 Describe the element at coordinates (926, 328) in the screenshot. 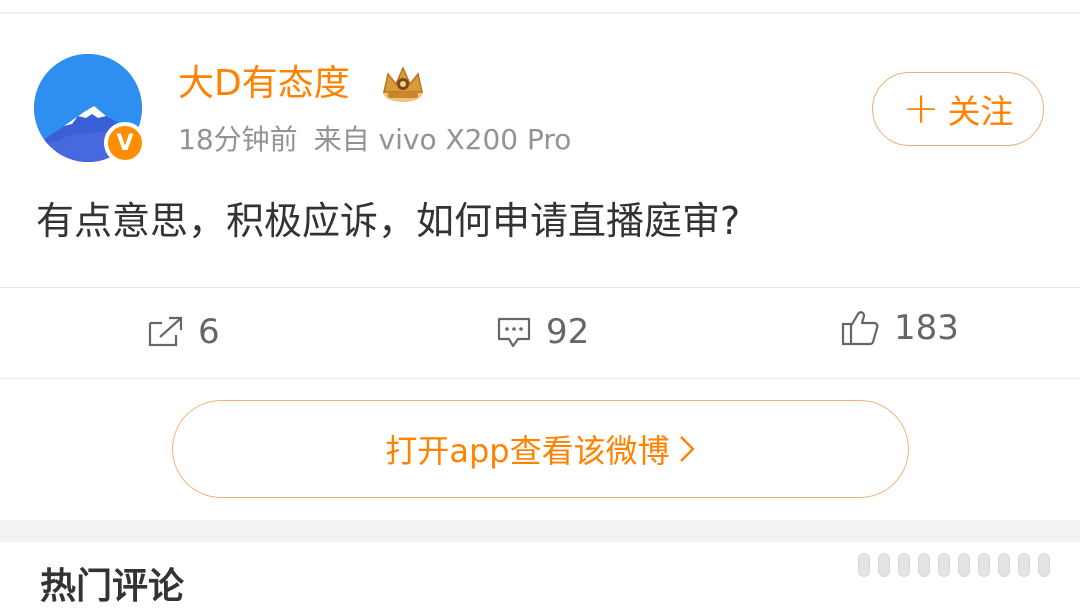

I see `like-count: 183` at that location.